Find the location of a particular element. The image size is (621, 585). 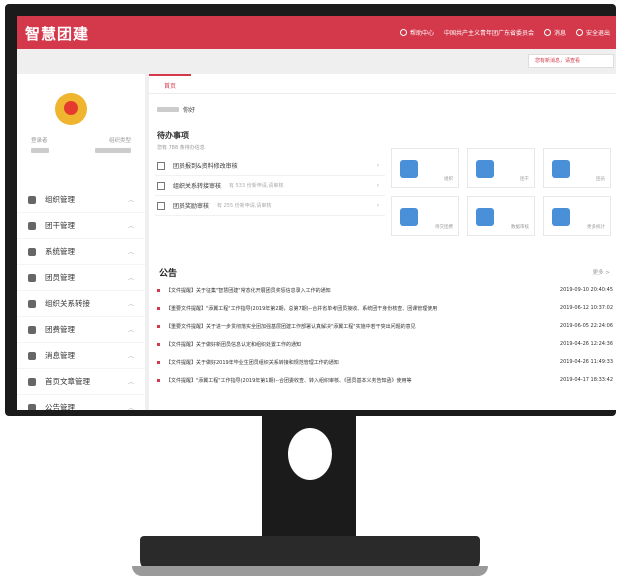

user-info-values is located at coordinates (81, 150).